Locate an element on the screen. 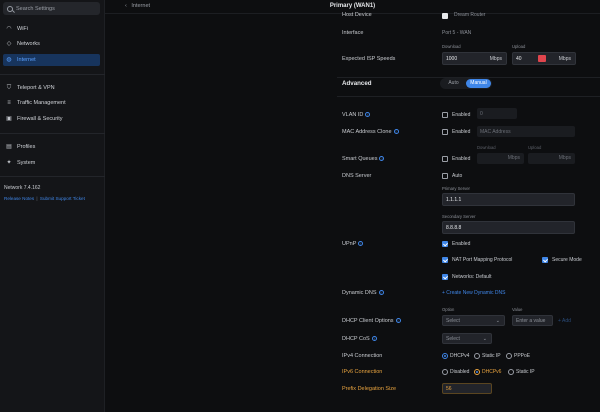 The image size is (600, 412). search-placeholder: Search Settings is located at coordinates (35, 8).